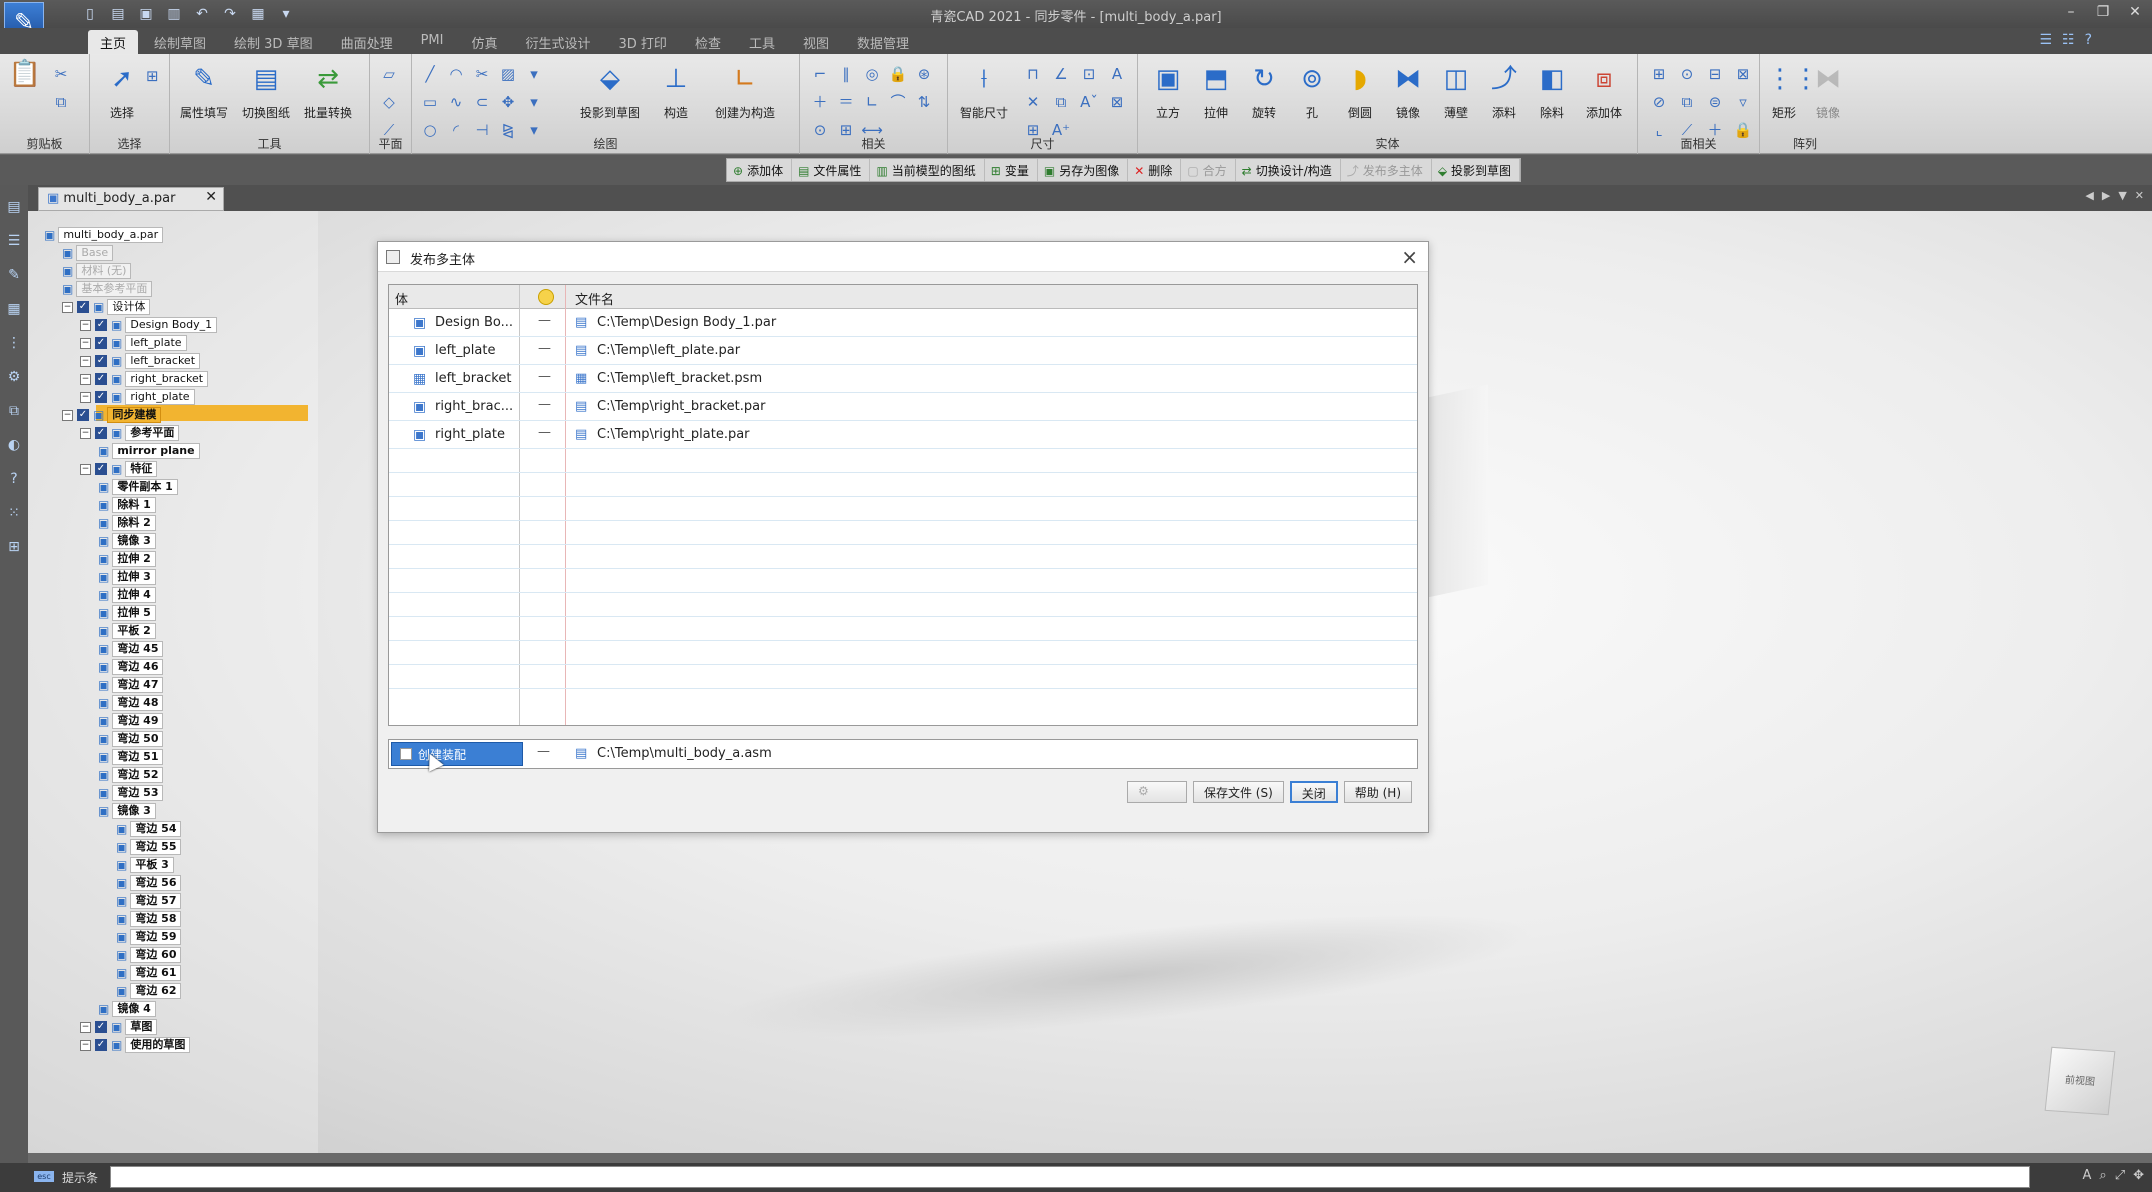  What do you see at coordinates (1011, 170) in the screenshot?
I see `cmd-variables: ⊞ 变量` at bounding box center [1011, 170].